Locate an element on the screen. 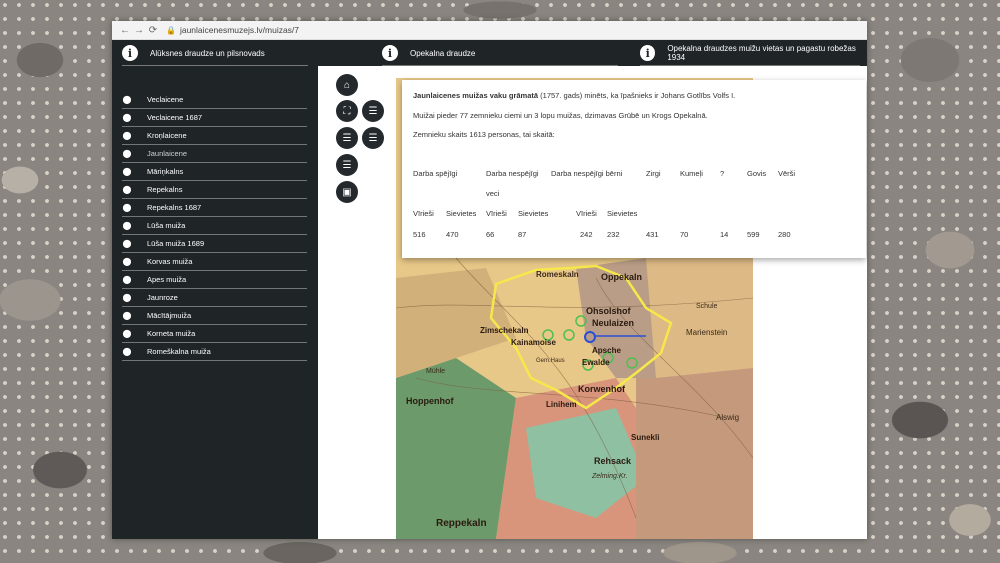  map-label: Zimschekaln is located at coordinates (504, 330).